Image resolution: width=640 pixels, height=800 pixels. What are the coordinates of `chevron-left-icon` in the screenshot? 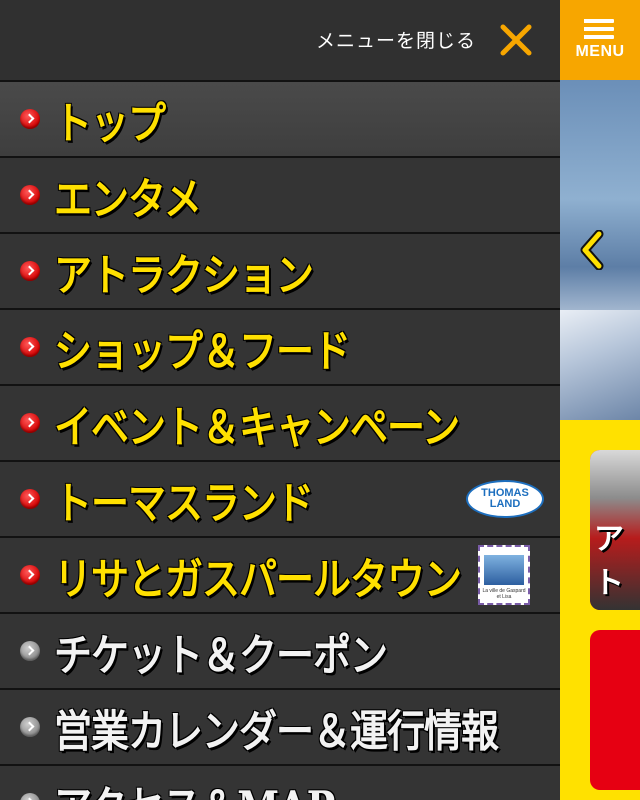 It's located at (592, 250).